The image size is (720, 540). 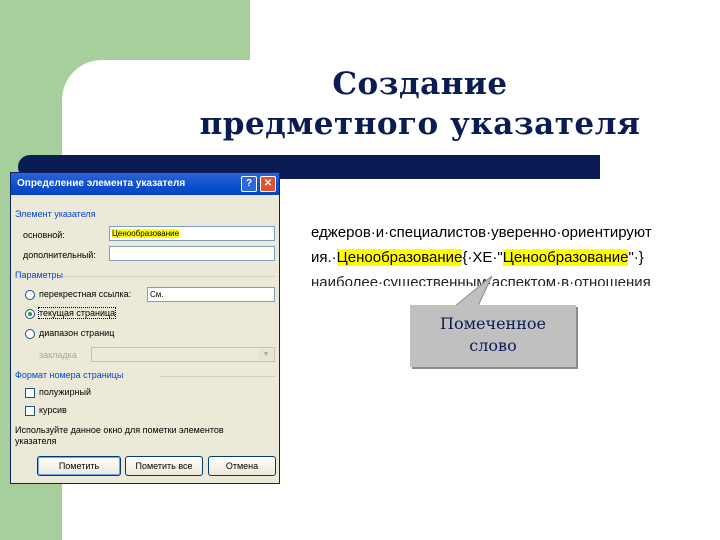 I want to click on callout-line-2: слово, so click(x=493, y=345).